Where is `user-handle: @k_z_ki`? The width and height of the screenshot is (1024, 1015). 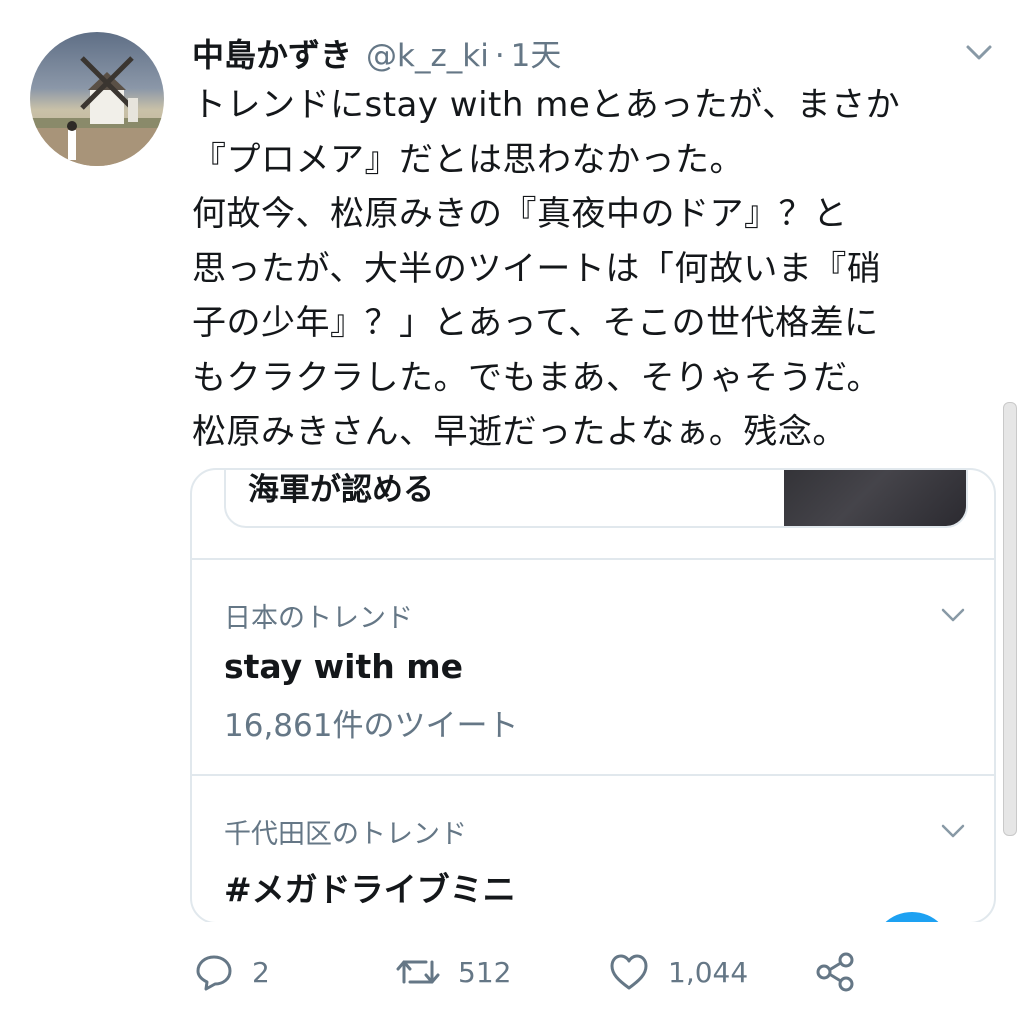 user-handle: @k_z_ki is located at coordinates (427, 56).